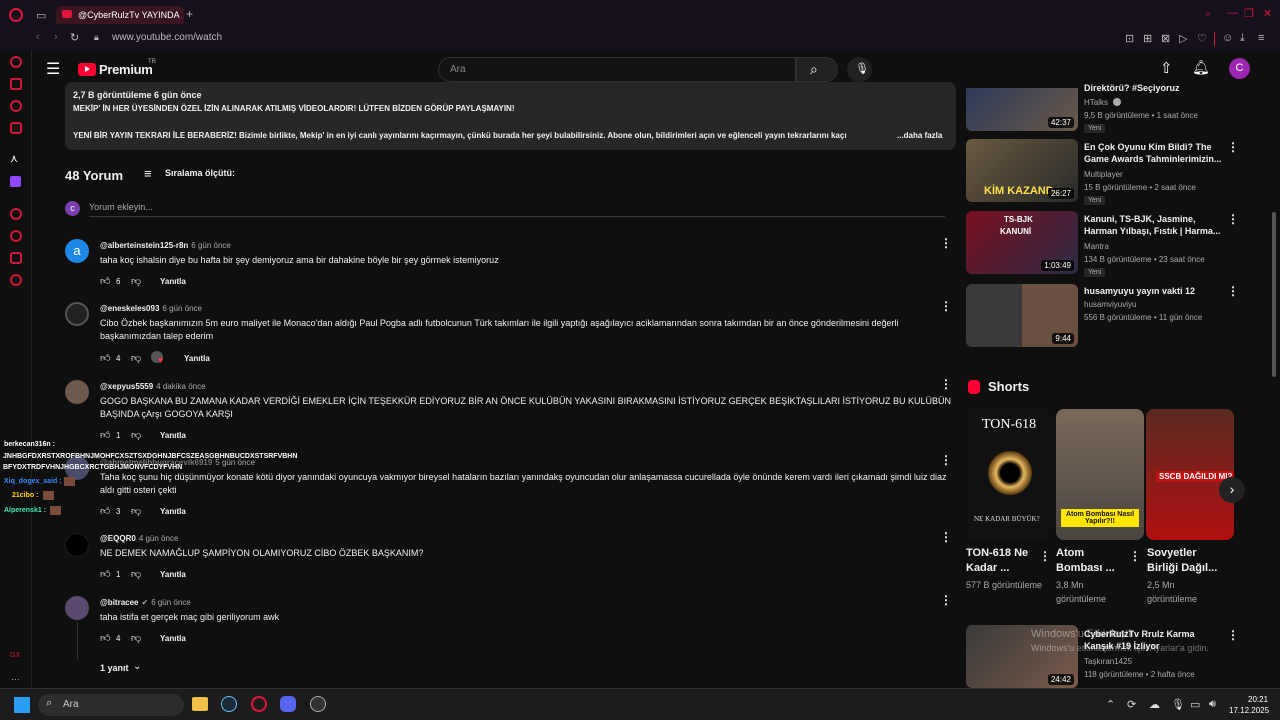 The width and height of the screenshot is (1280, 720). Describe the element at coordinates (139, 538) in the screenshot. I see `comment-author: @EQQR0 4 gün önce` at that location.